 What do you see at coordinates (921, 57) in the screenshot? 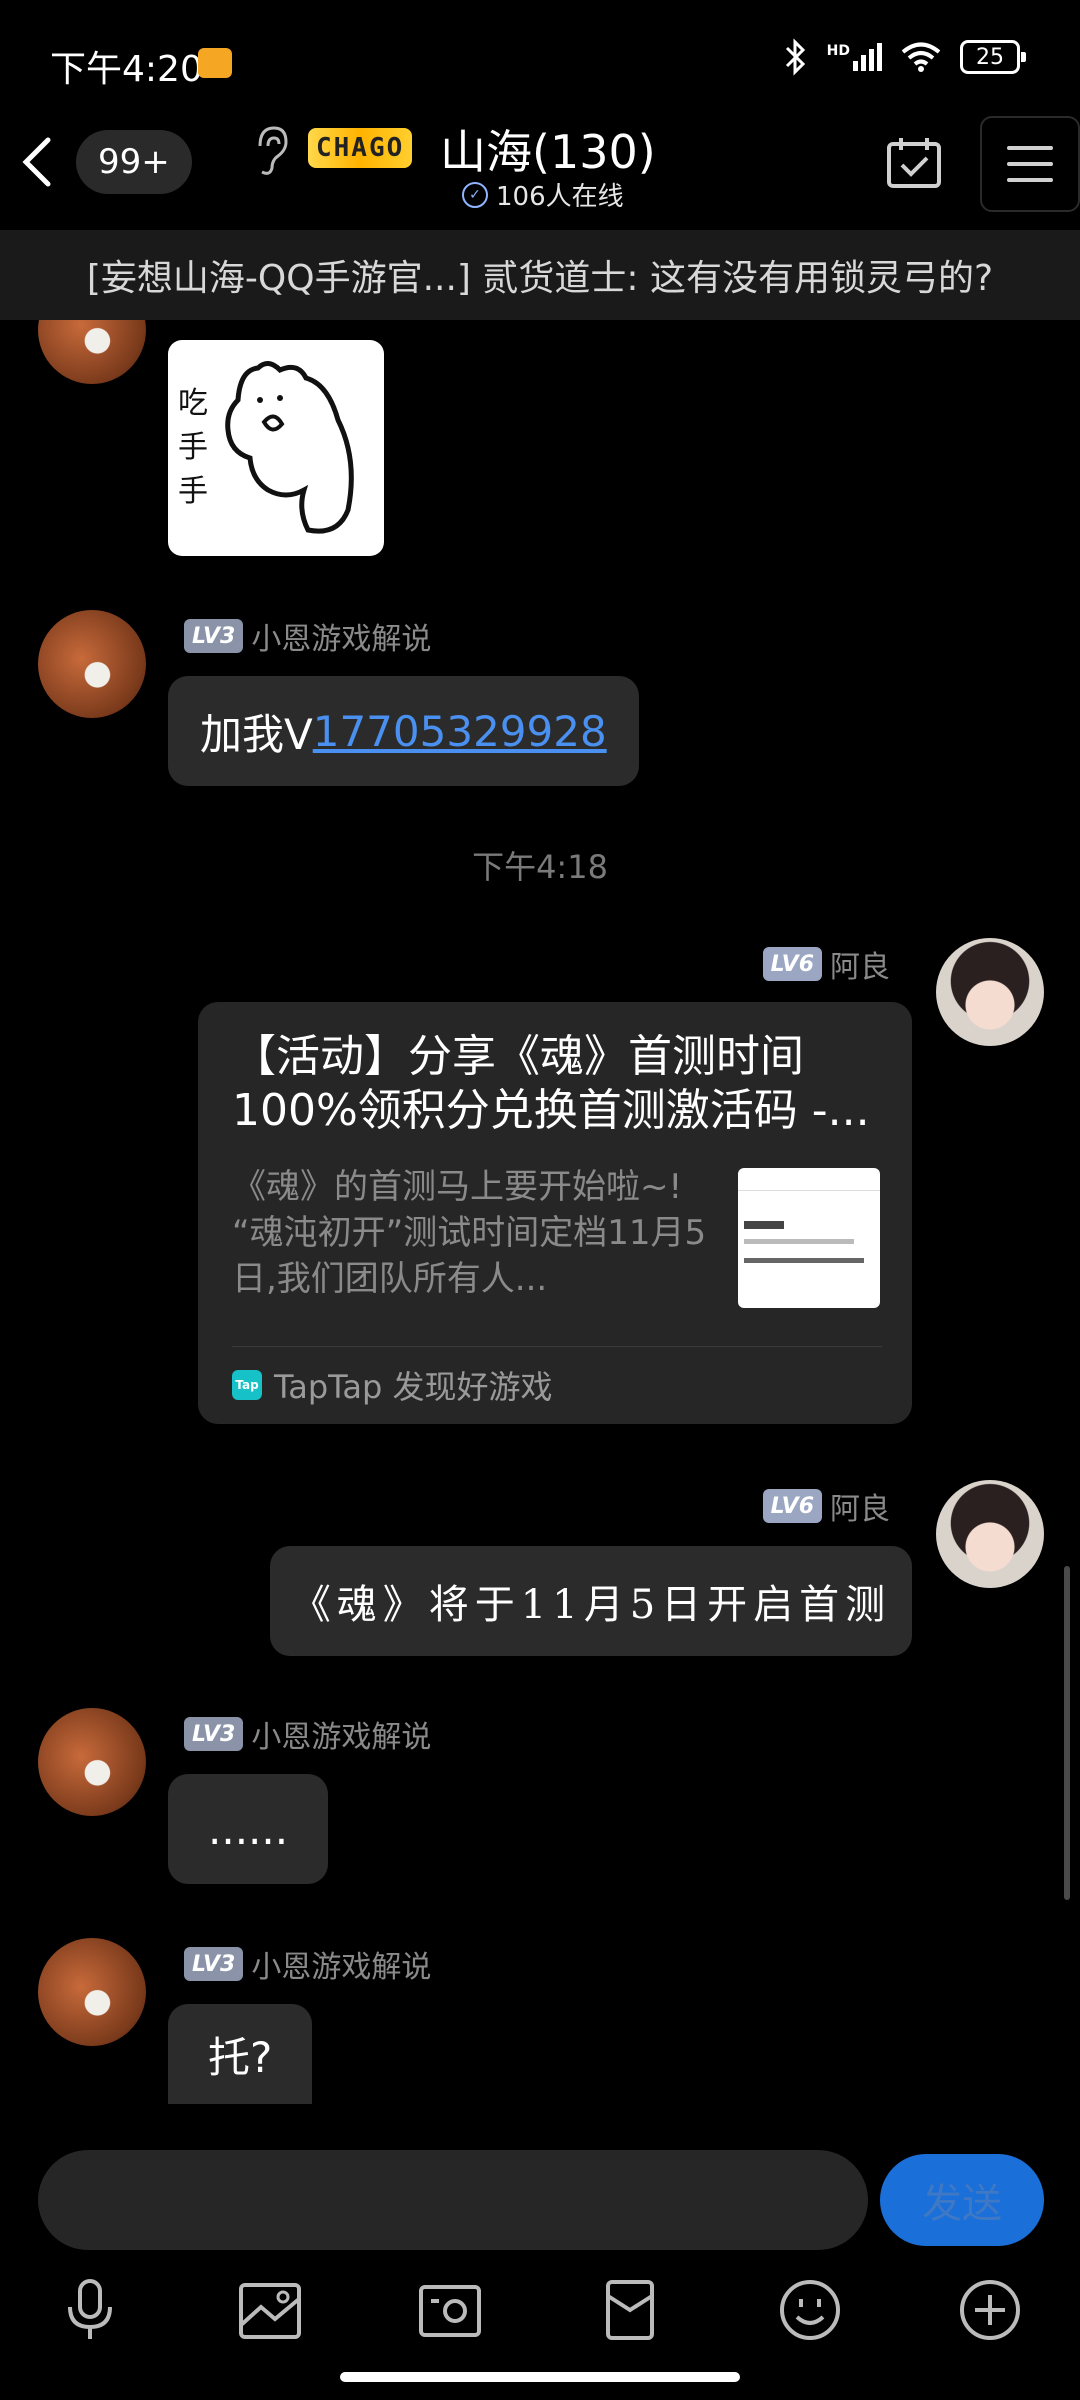
I see `wifi-icon` at bounding box center [921, 57].